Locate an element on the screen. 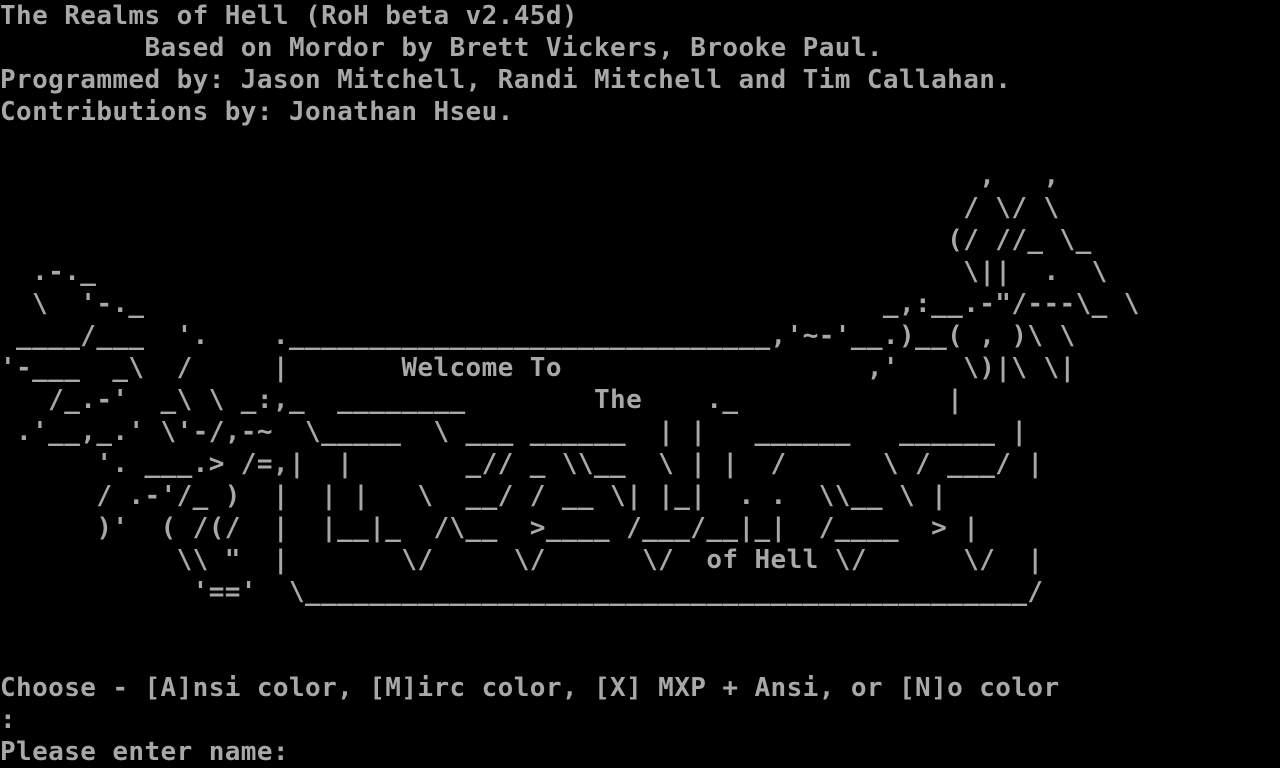 The width and height of the screenshot is (1280, 768). name-input is located at coordinates (473, 750).